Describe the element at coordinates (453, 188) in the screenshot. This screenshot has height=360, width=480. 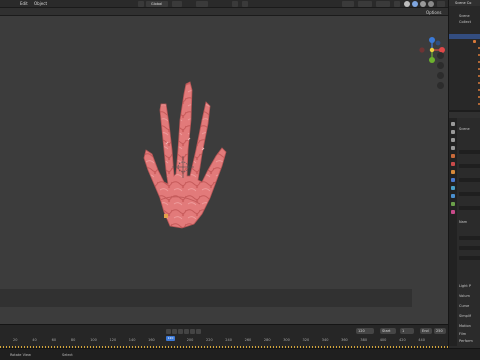
I see `particles-tab-icon` at that location.